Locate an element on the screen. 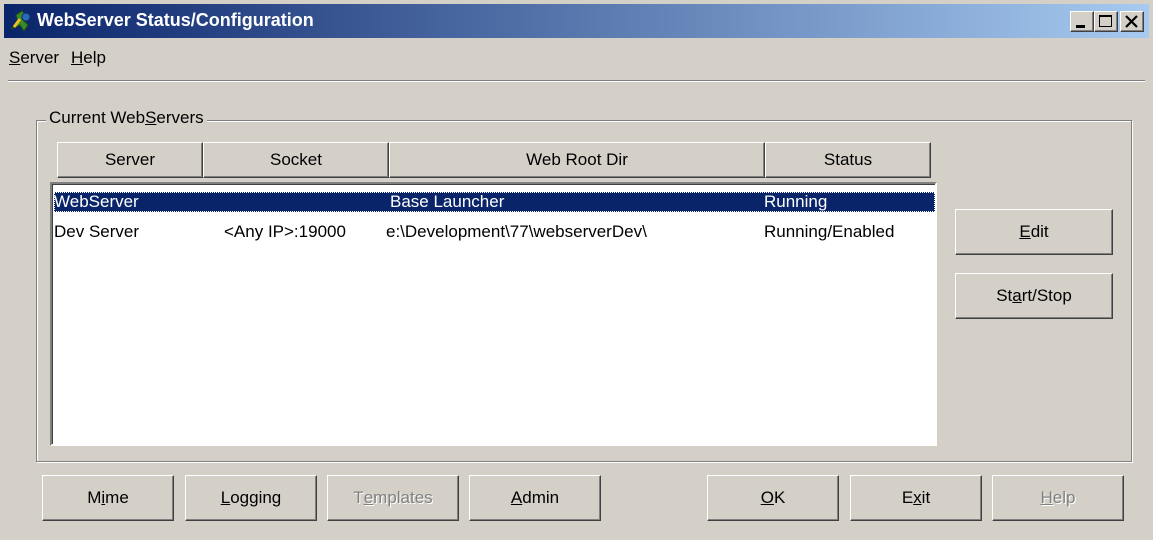 The height and width of the screenshot is (540, 1153). cell-server: Dev Server is located at coordinates (97, 231).